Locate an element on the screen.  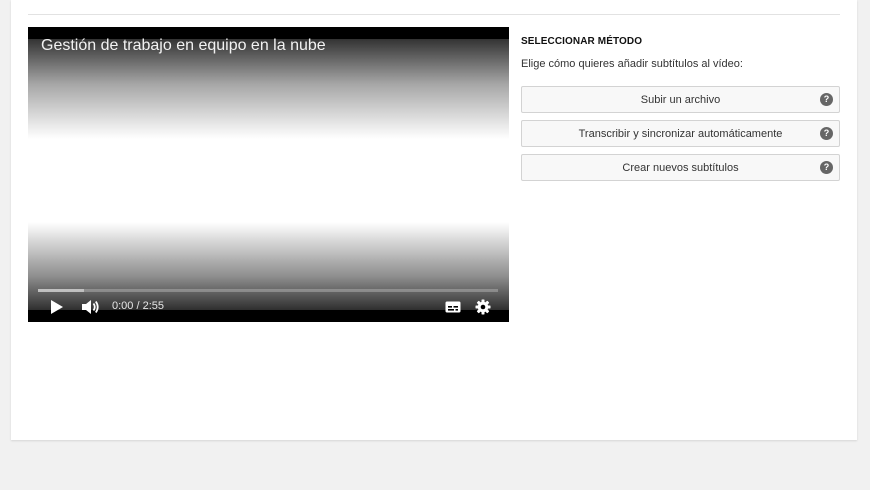
time-display: 0:00 / 2:55 is located at coordinates (138, 306).